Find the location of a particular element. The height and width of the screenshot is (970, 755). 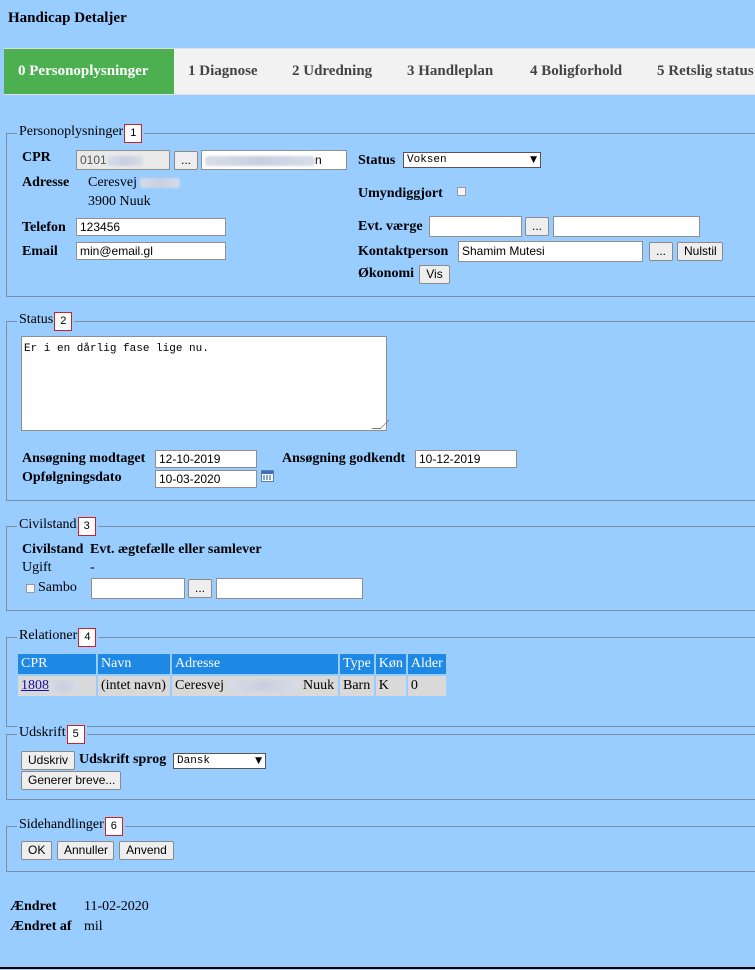

annuller-button: Annuller is located at coordinates (85, 850).